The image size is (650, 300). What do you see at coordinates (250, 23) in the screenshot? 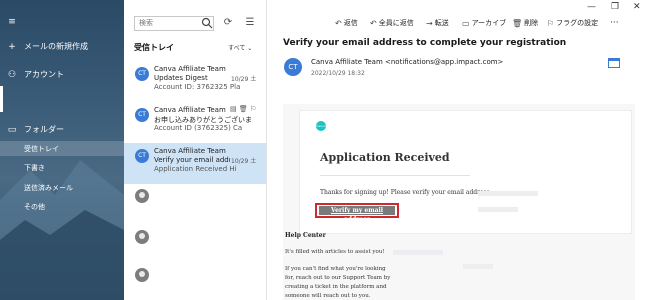
I see `select-mode-icon: ☰` at bounding box center [250, 23].